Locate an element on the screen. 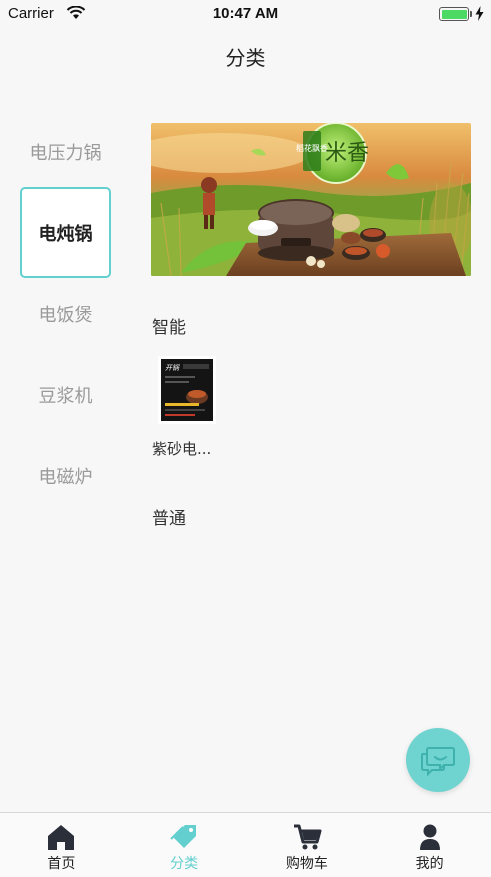 This screenshot has height=877, width=491. tab-profile: 我的 is located at coordinates (429, 845).